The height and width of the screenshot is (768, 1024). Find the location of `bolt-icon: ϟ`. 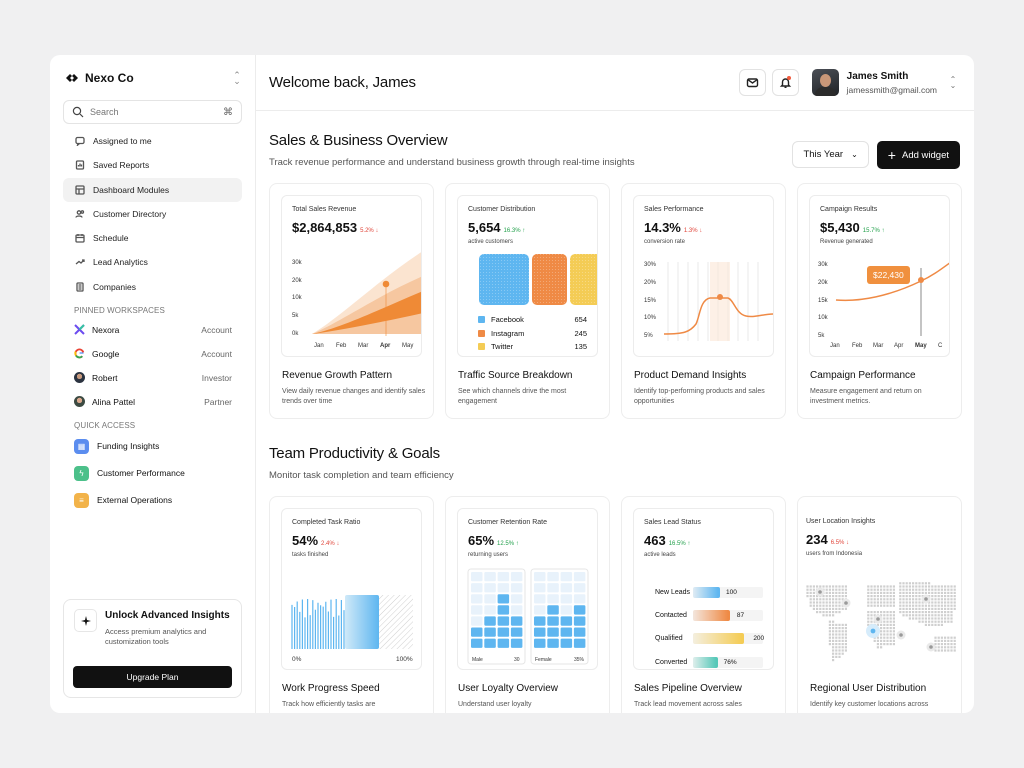

bolt-icon: ϟ is located at coordinates (81, 473).